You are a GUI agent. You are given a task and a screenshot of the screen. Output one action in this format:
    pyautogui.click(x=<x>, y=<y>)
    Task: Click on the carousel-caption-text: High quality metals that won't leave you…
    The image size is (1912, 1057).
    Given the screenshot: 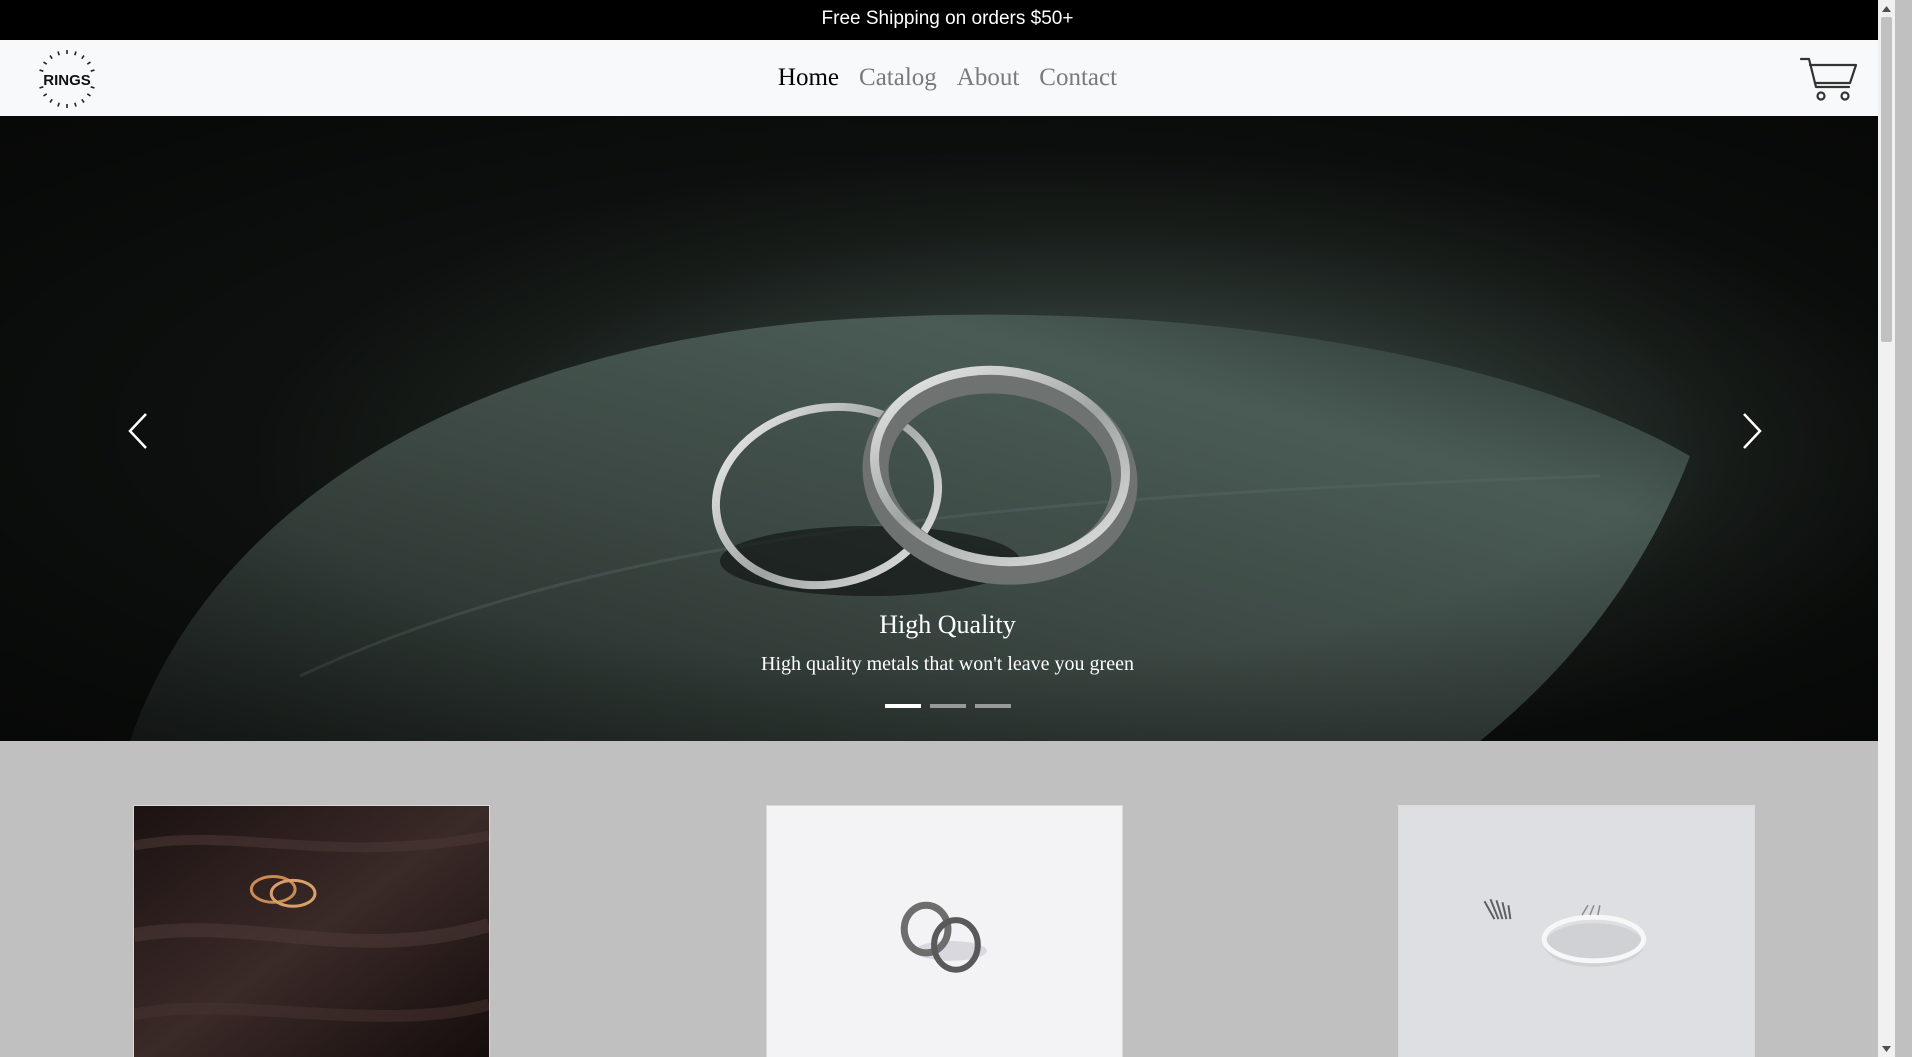 What is the action you would take?
    pyautogui.click(x=947, y=664)
    